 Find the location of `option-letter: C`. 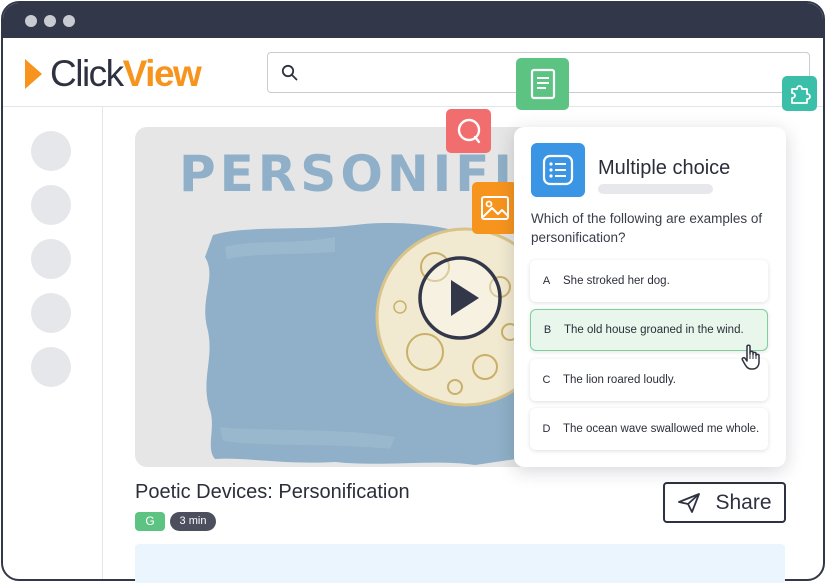

option-letter: C is located at coordinates (546, 380).